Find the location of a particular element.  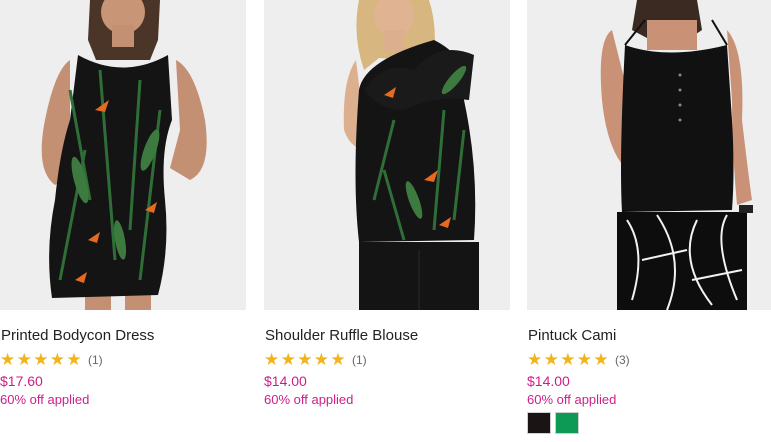

product-price: $17.60 is located at coordinates (21, 381).